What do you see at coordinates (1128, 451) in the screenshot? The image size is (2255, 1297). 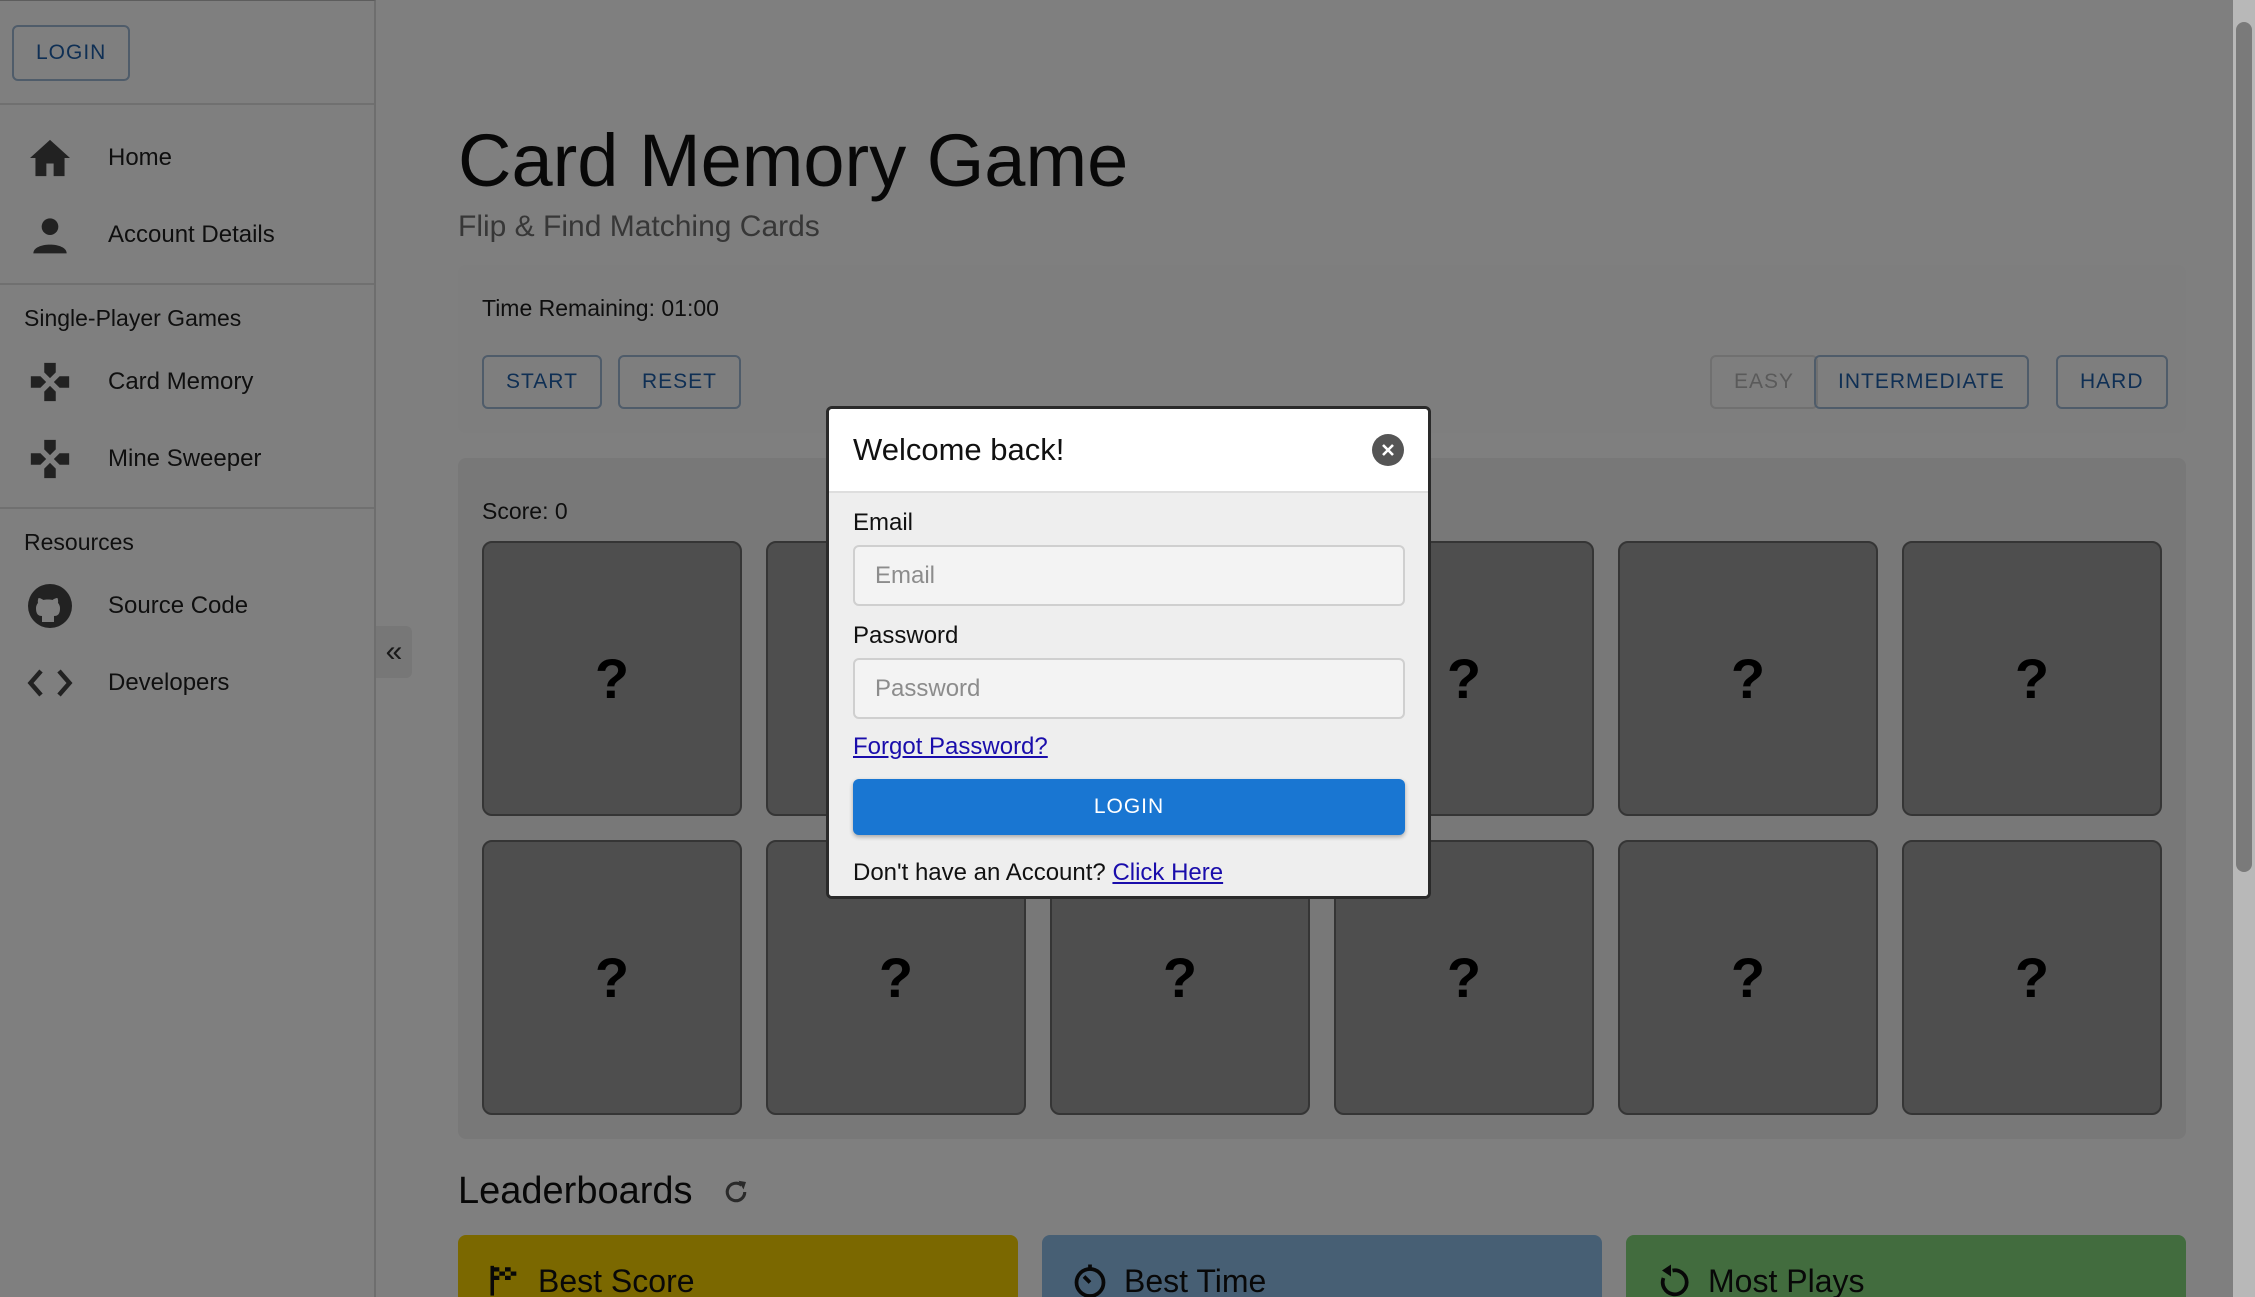 I see `modal-header: Welcome back!` at bounding box center [1128, 451].